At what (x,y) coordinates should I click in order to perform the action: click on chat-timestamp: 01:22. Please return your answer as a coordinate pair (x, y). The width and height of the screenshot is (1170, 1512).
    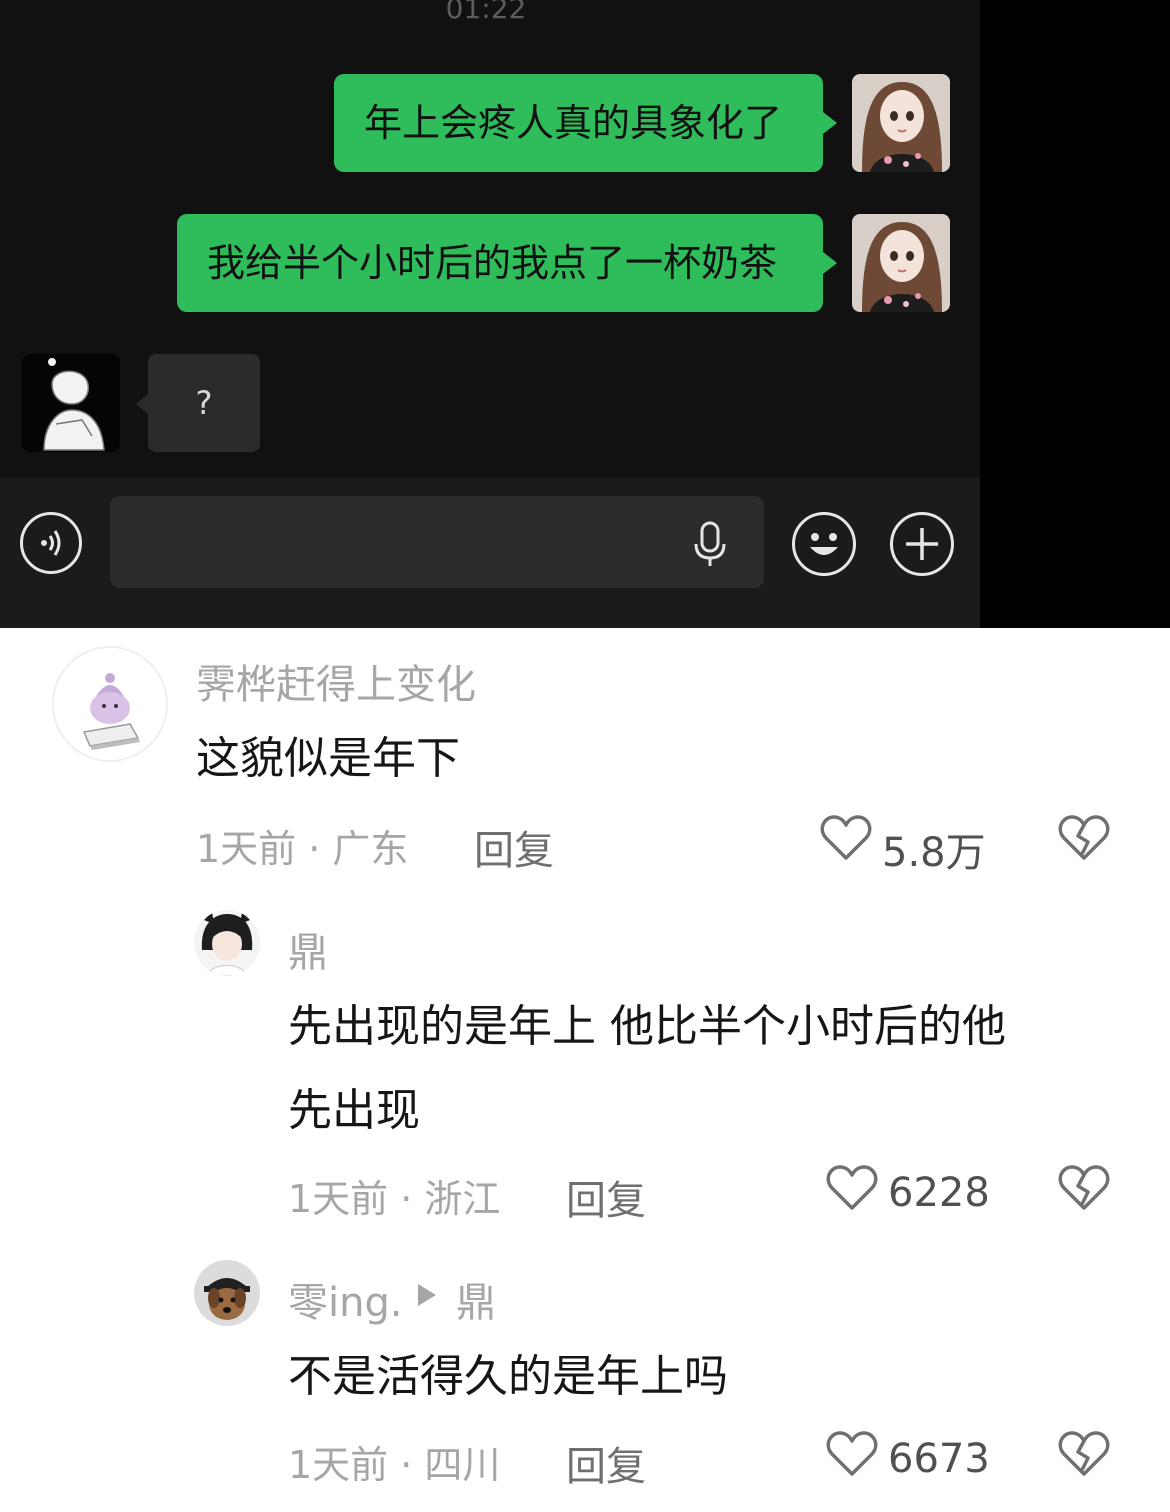
    Looking at the image, I should click on (486, 12).